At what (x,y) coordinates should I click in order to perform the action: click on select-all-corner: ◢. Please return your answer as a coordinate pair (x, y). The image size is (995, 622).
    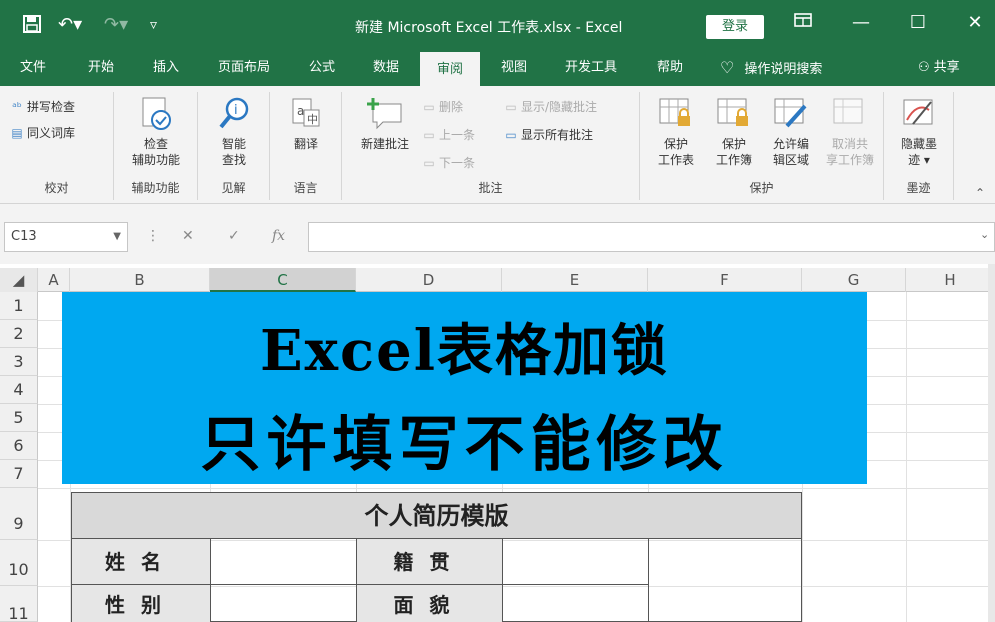
    Looking at the image, I should click on (19, 280).